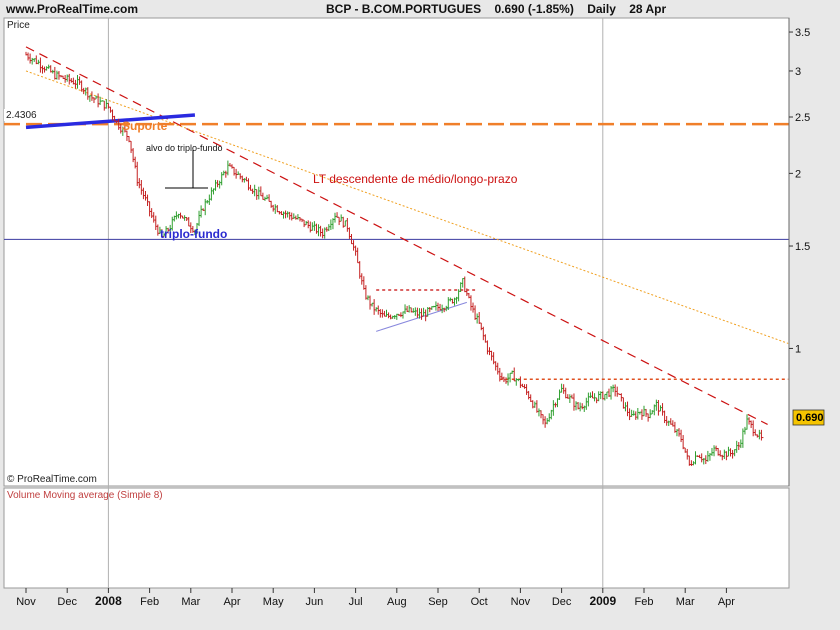 This screenshot has height=630, width=840. Describe the element at coordinates (193, 234) in the screenshot. I see `annotation-triplo-fundo: triplo-fundo` at that location.